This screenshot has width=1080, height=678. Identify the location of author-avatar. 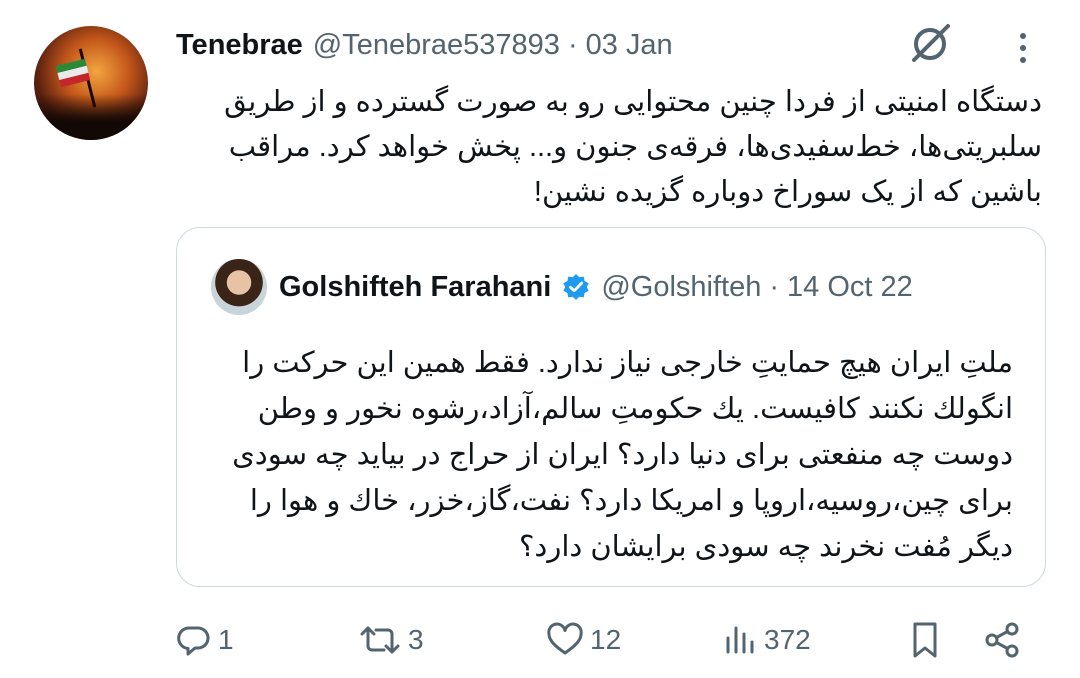
(91, 83).